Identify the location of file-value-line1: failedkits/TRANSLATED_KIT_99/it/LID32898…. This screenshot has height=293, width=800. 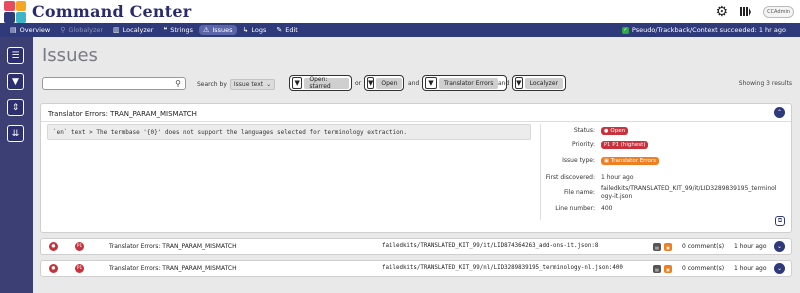
(689, 188).